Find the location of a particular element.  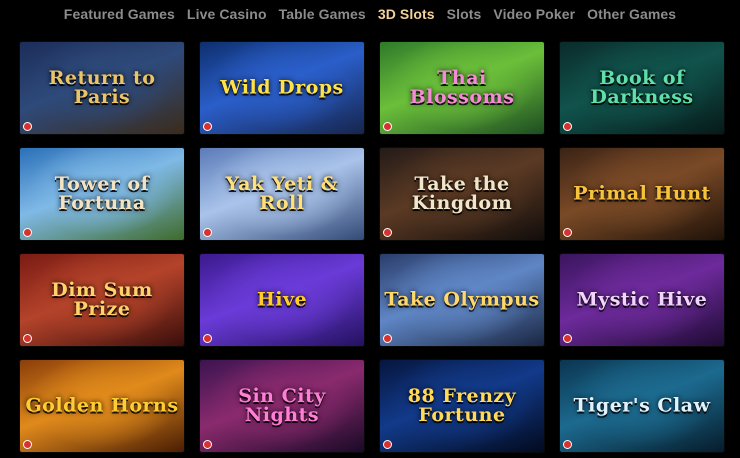

game-tile: Tower of Fortuna is located at coordinates (102, 194).